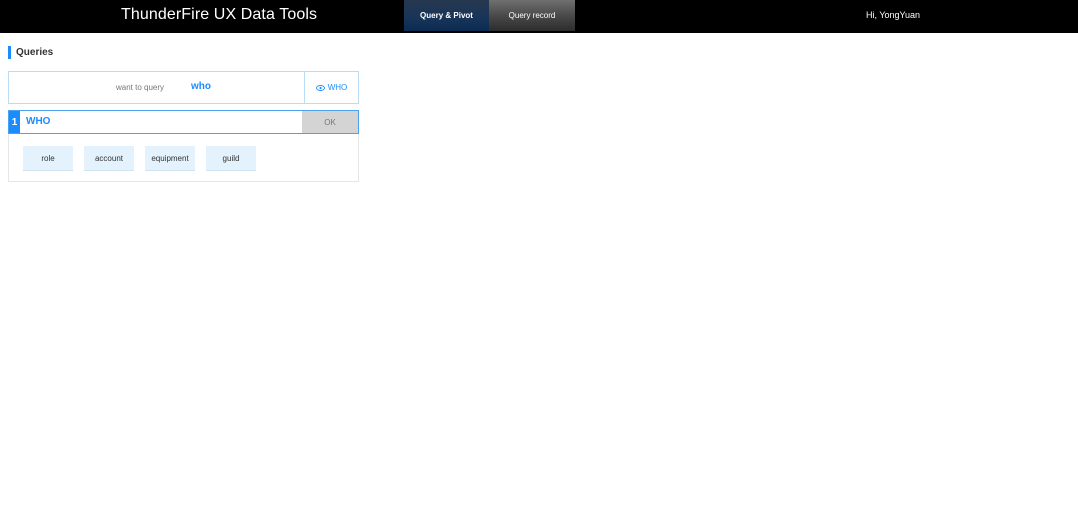  Describe the element at coordinates (446, 15) in the screenshot. I see `tab-query-pivot: Query & Pivot` at that location.